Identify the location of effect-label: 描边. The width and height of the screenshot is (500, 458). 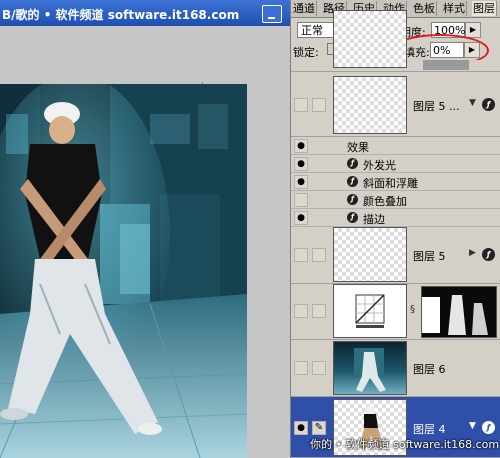
(374, 219).